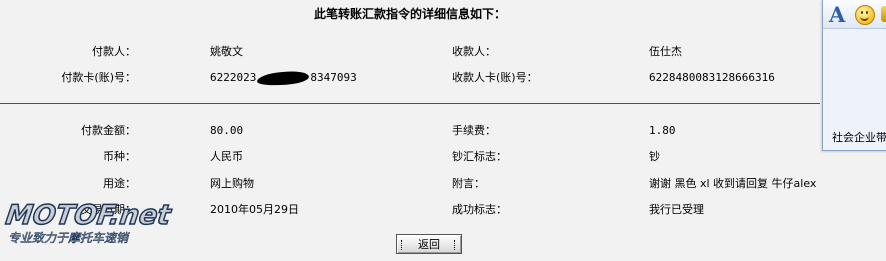  What do you see at coordinates (410, 52) in the screenshot?
I see `payer-name-row: 付款人： 姚敬文 收款人： 伍仕杰` at bounding box center [410, 52].